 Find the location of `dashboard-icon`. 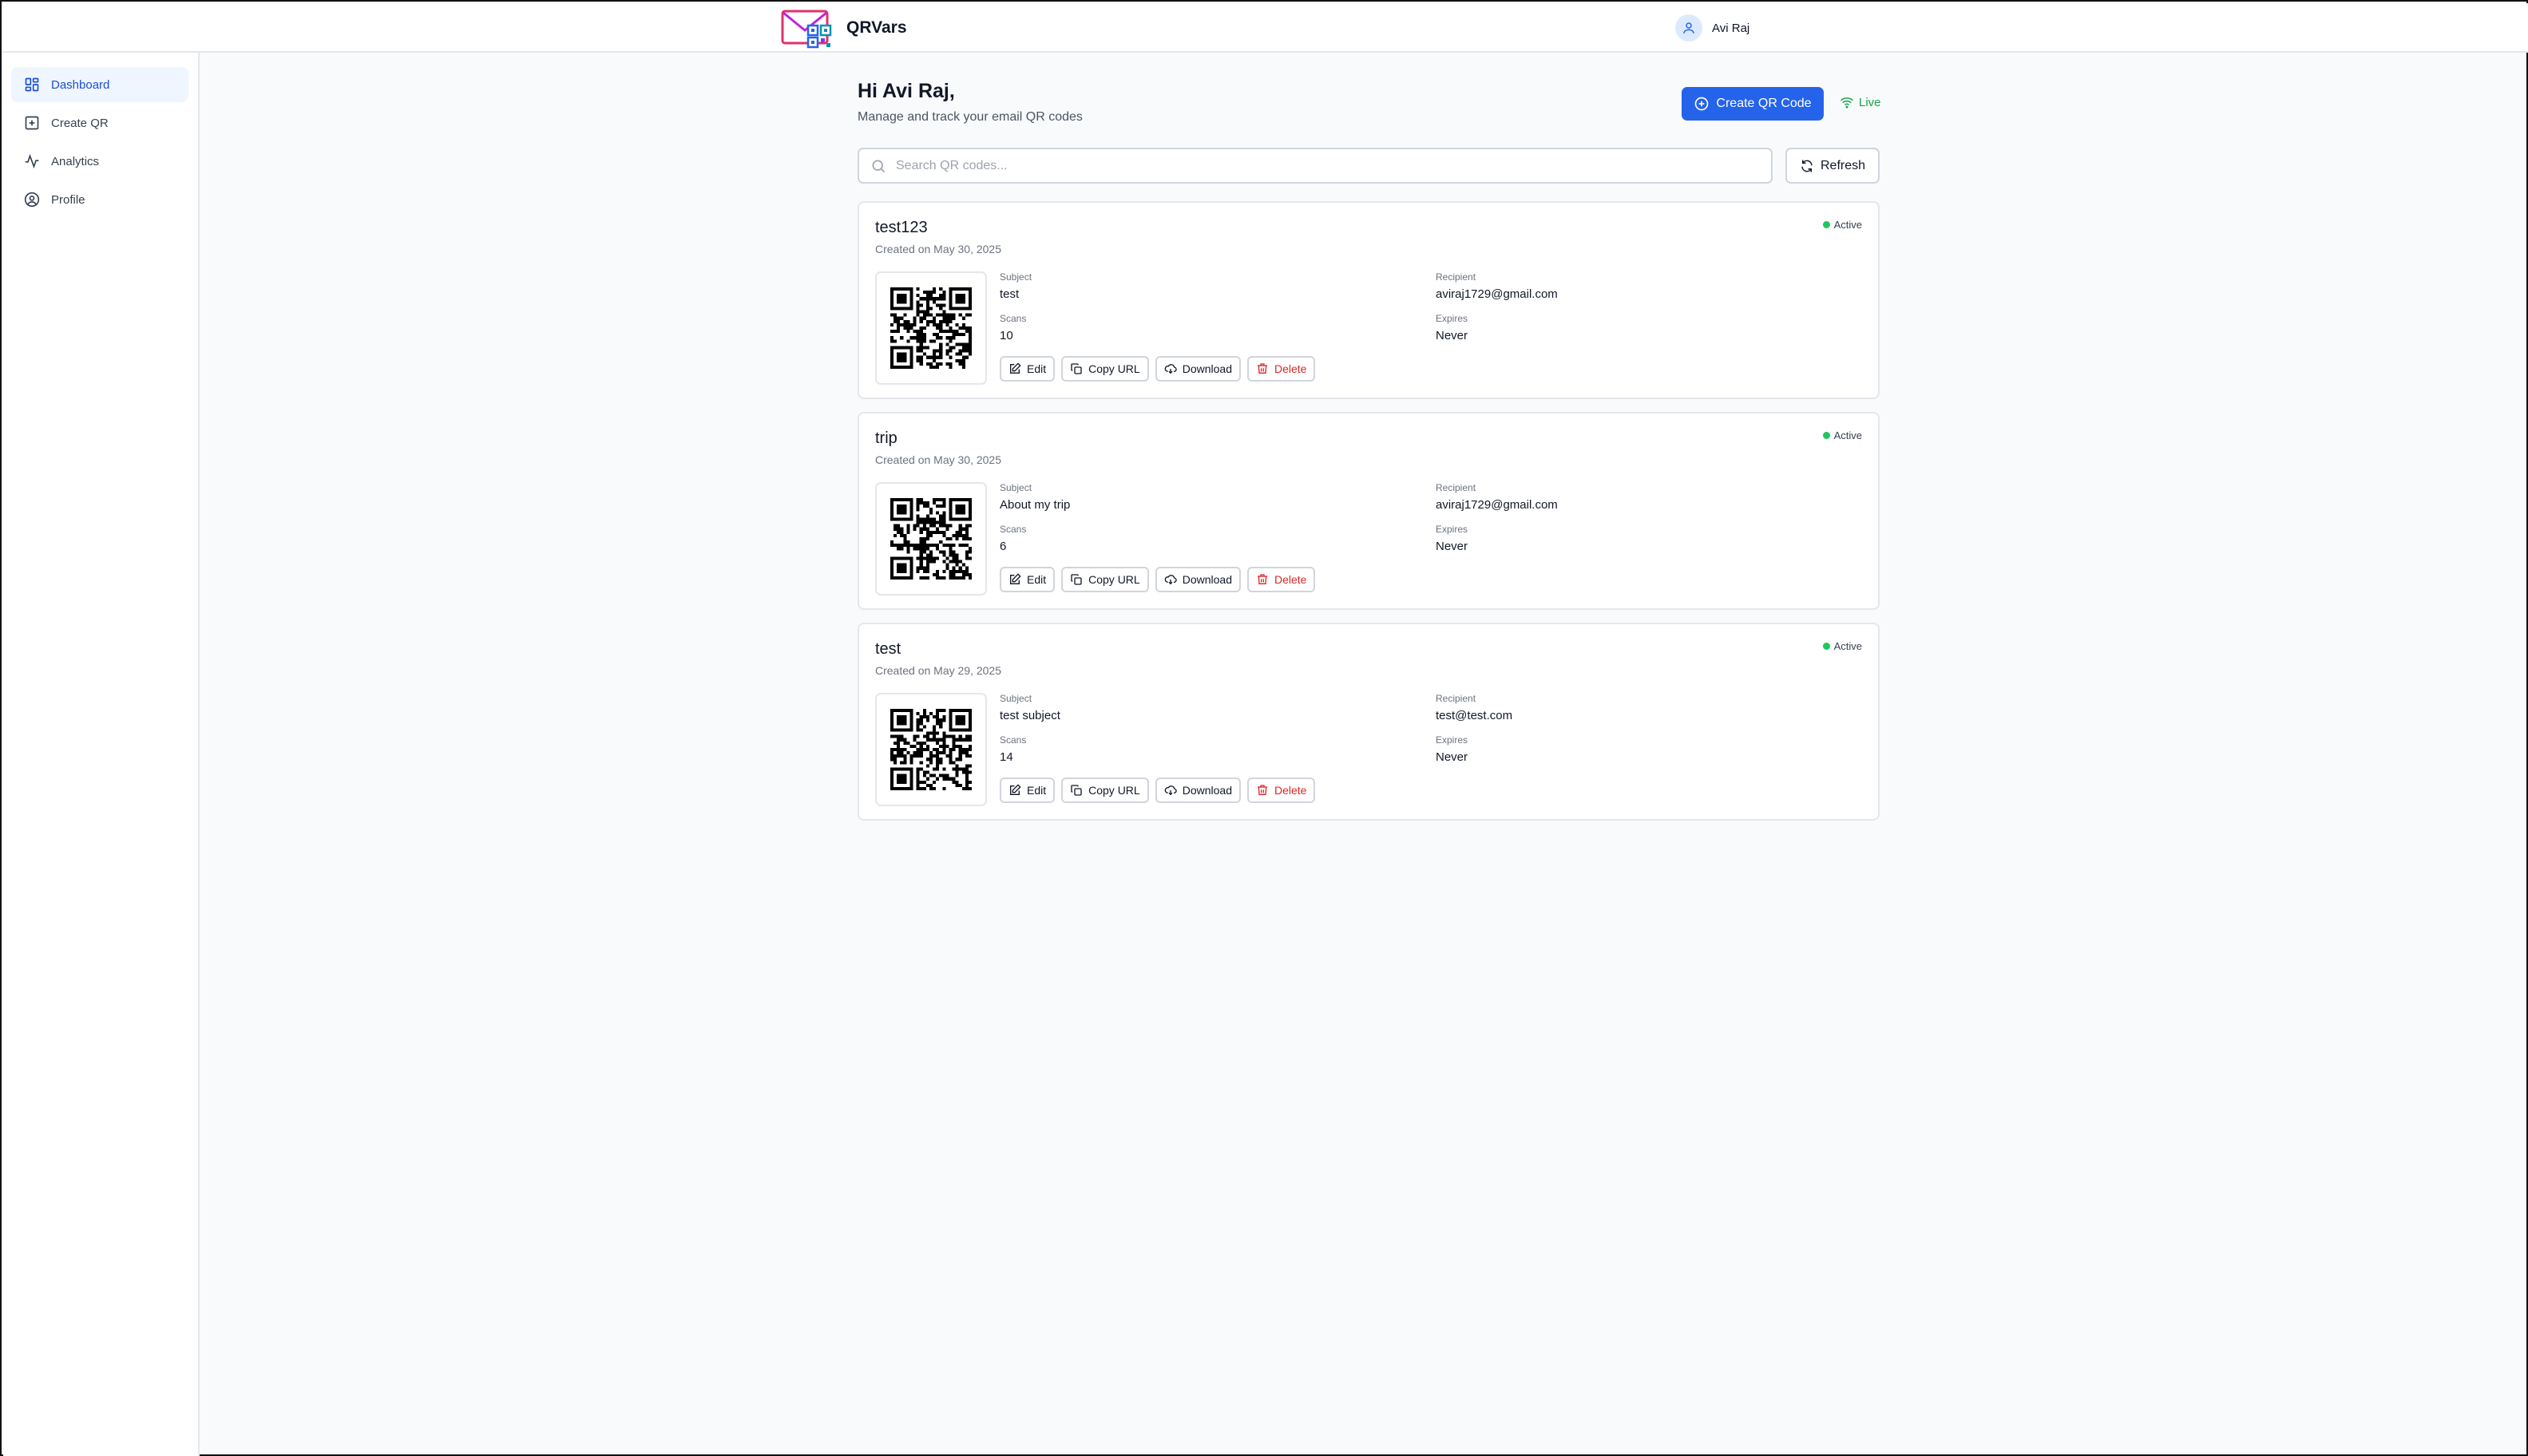

dashboard-icon is located at coordinates (32, 85).